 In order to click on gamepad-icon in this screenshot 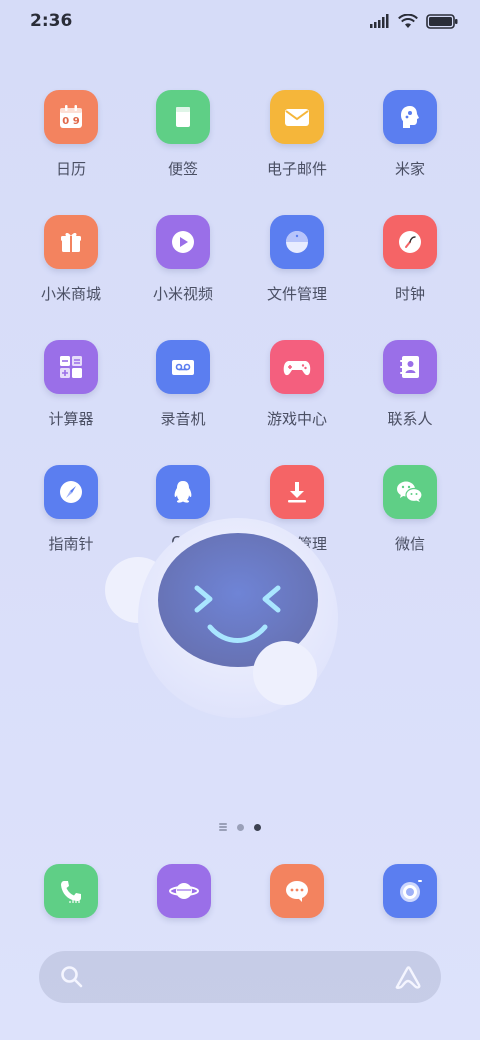, I will do `click(297, 368)`.